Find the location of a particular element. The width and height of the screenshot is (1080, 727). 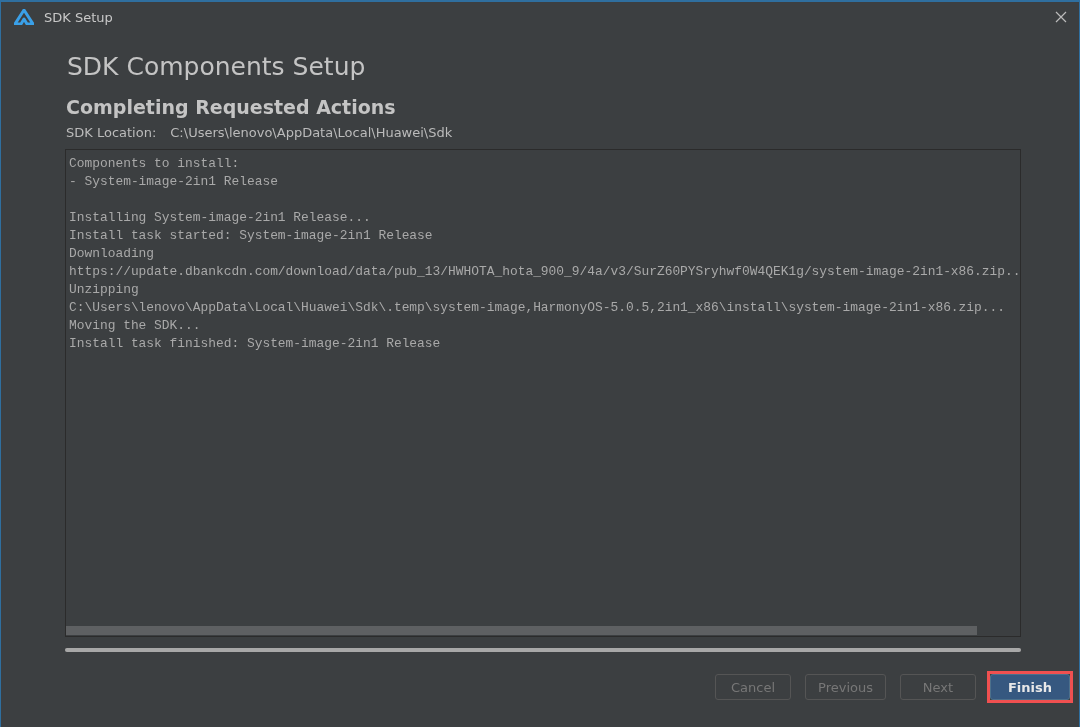

close-icon is located at coordinates (1061, 17).